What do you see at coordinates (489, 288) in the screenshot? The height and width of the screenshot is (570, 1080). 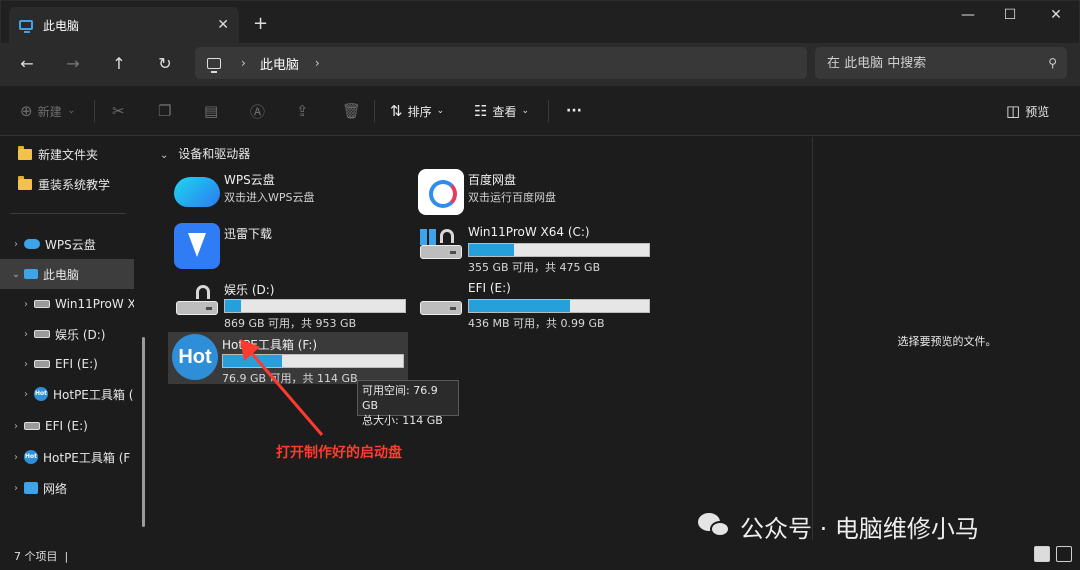 I see `item-name: EFI (E:)` at bounding box center [489, 288].